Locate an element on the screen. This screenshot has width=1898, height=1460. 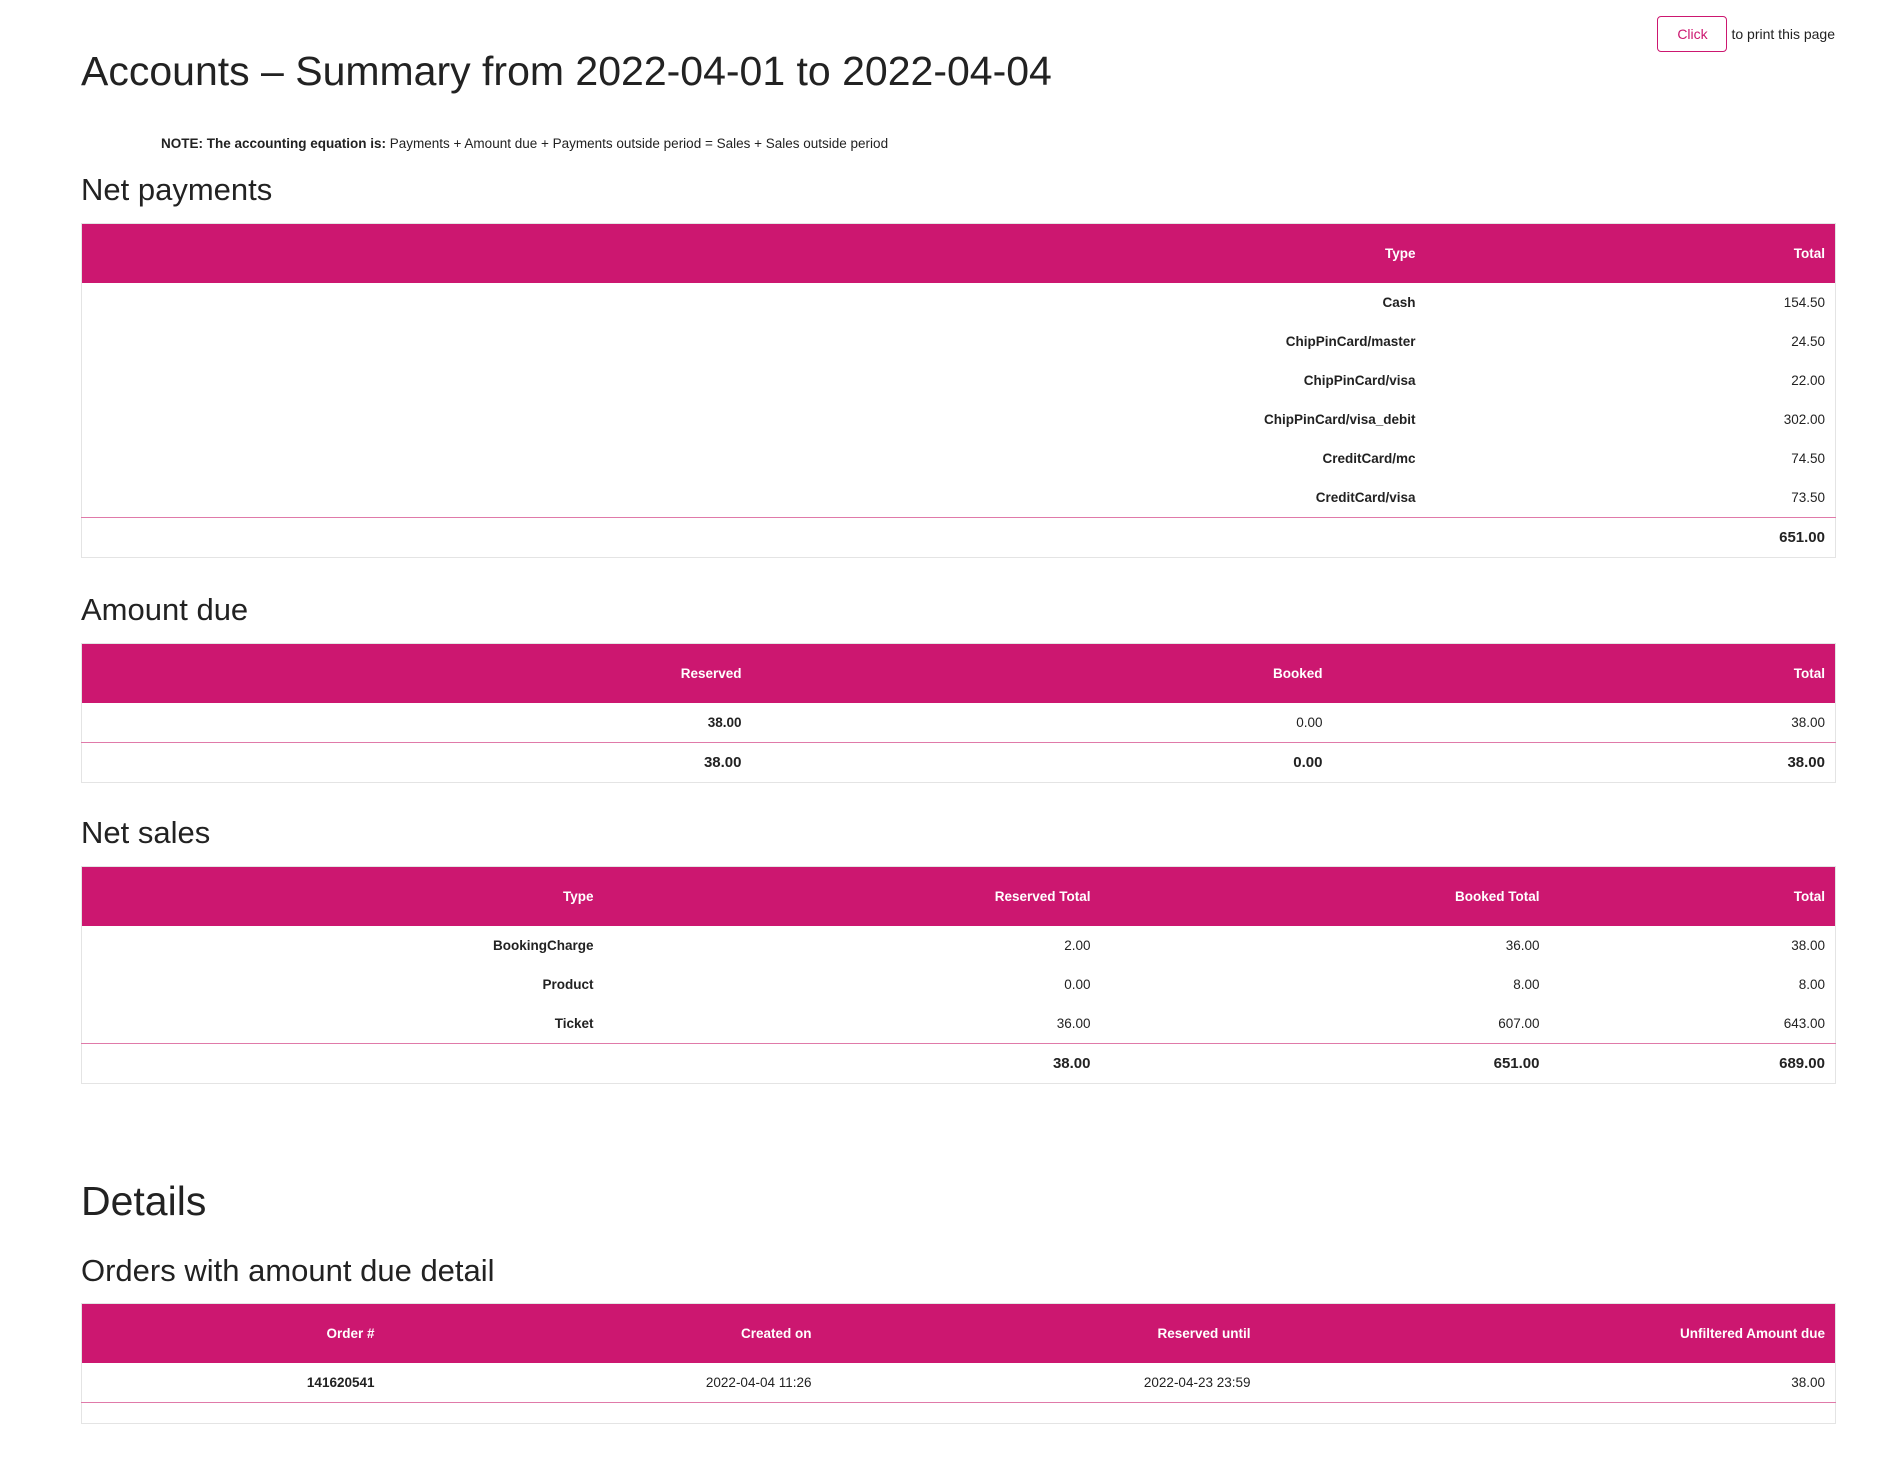
table-row: CreditCard/mc 74.50 is located at coordinates (959, 458).